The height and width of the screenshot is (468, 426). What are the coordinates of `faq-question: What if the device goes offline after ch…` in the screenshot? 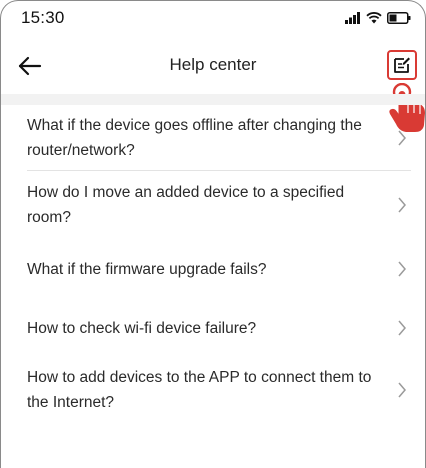 It's located at (194, 138).